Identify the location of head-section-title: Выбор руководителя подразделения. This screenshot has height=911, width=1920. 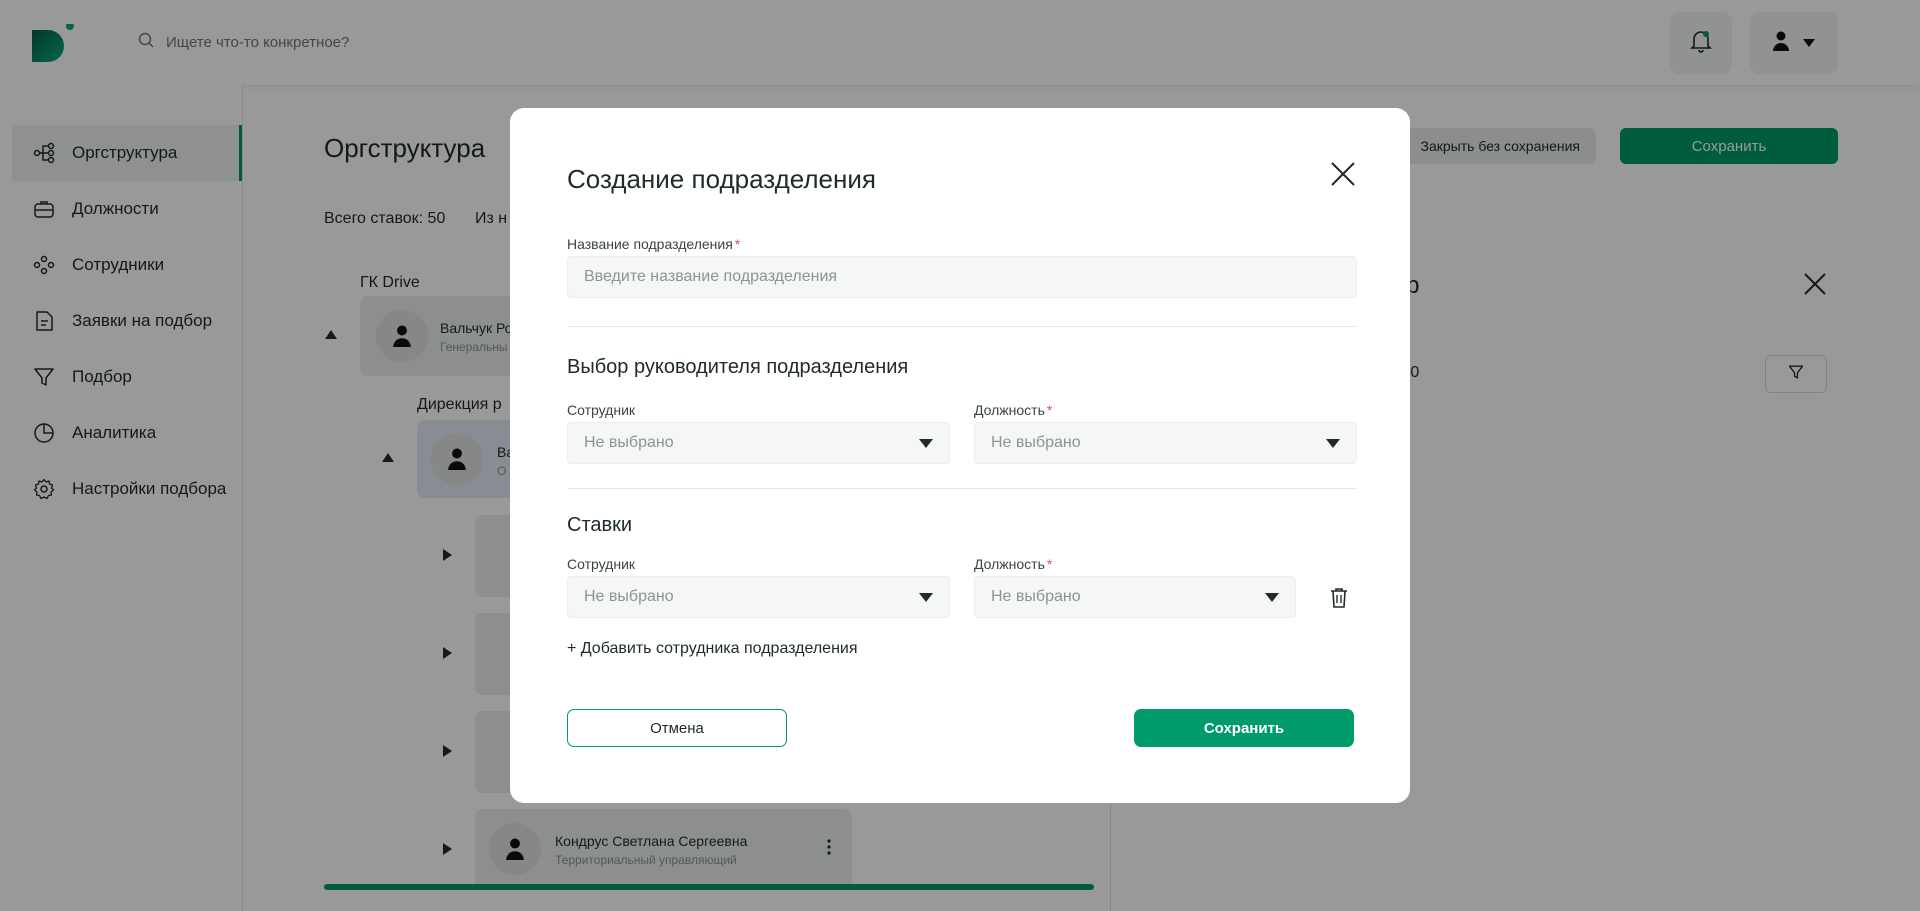
(738, 367).